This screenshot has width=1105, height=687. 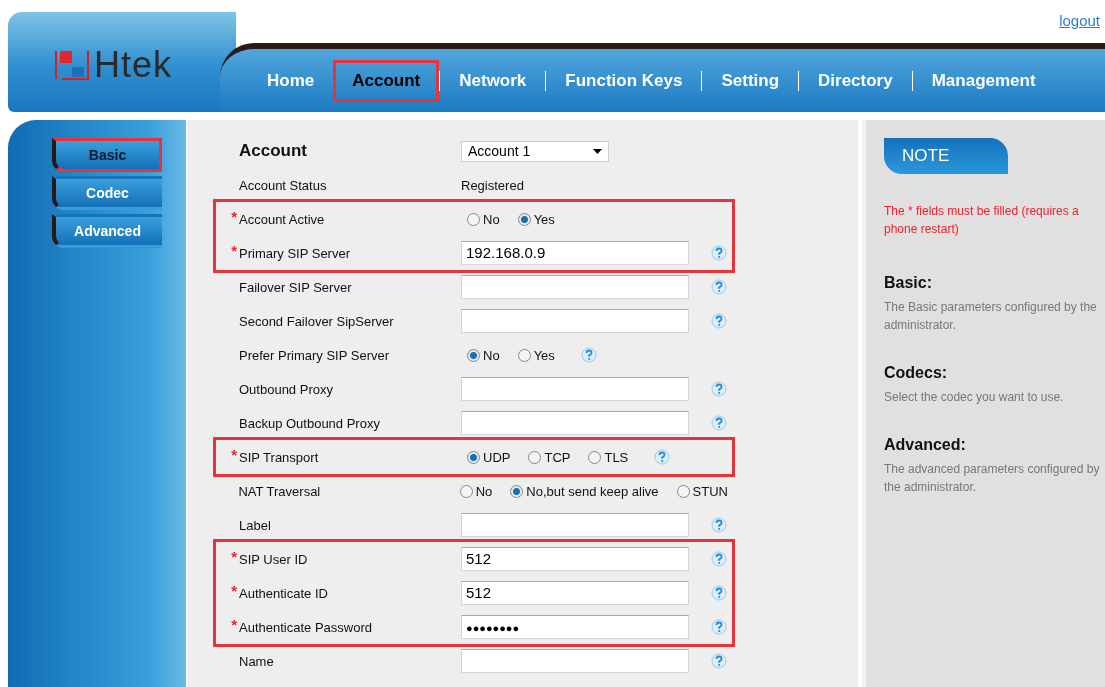 What do you see at coordinates (983, 80) in the screenshot?
I see `nav-tab: Management` at bounding box center [983, 80].